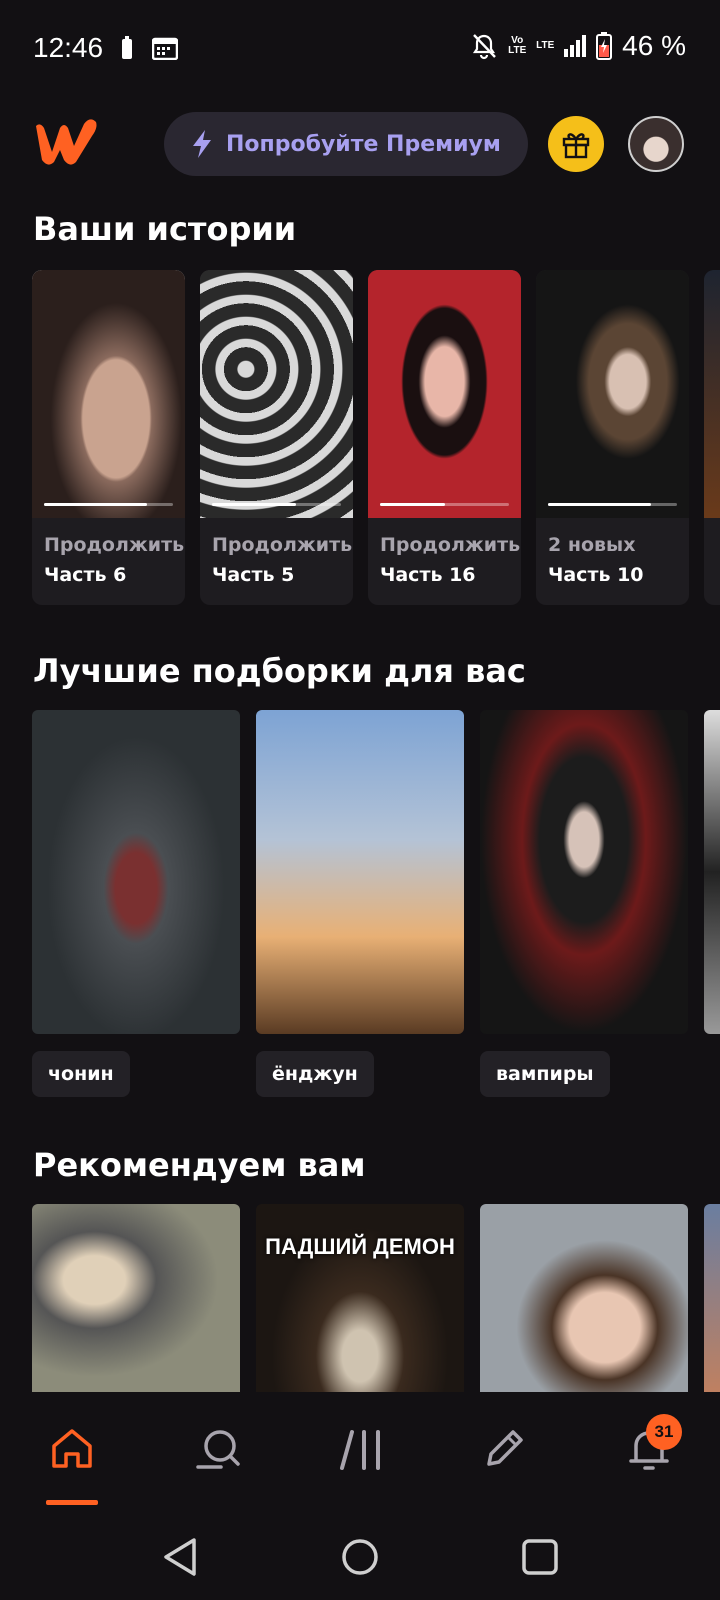 The height and width of the screenshot is (1600, 720). Describe the element at coordinates (360, 1246) in the screenshot. I see `recommended-cover-text: ПАДШИЙ ДЕМОН` at that location.